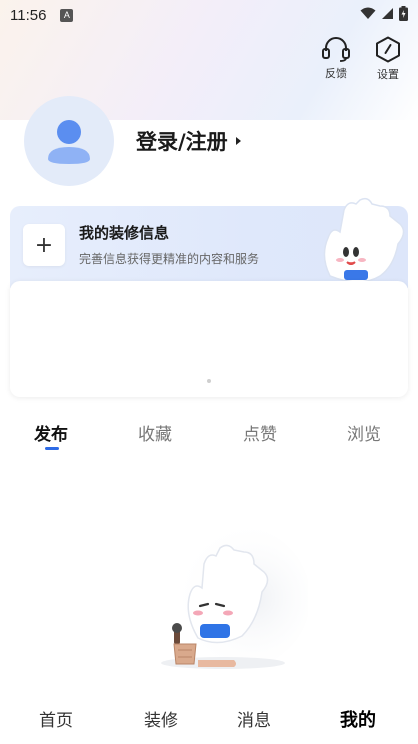 The width and height of the screenshot is (418, 744). I want to click on tab-likes: 点赞, so click(260, 432).